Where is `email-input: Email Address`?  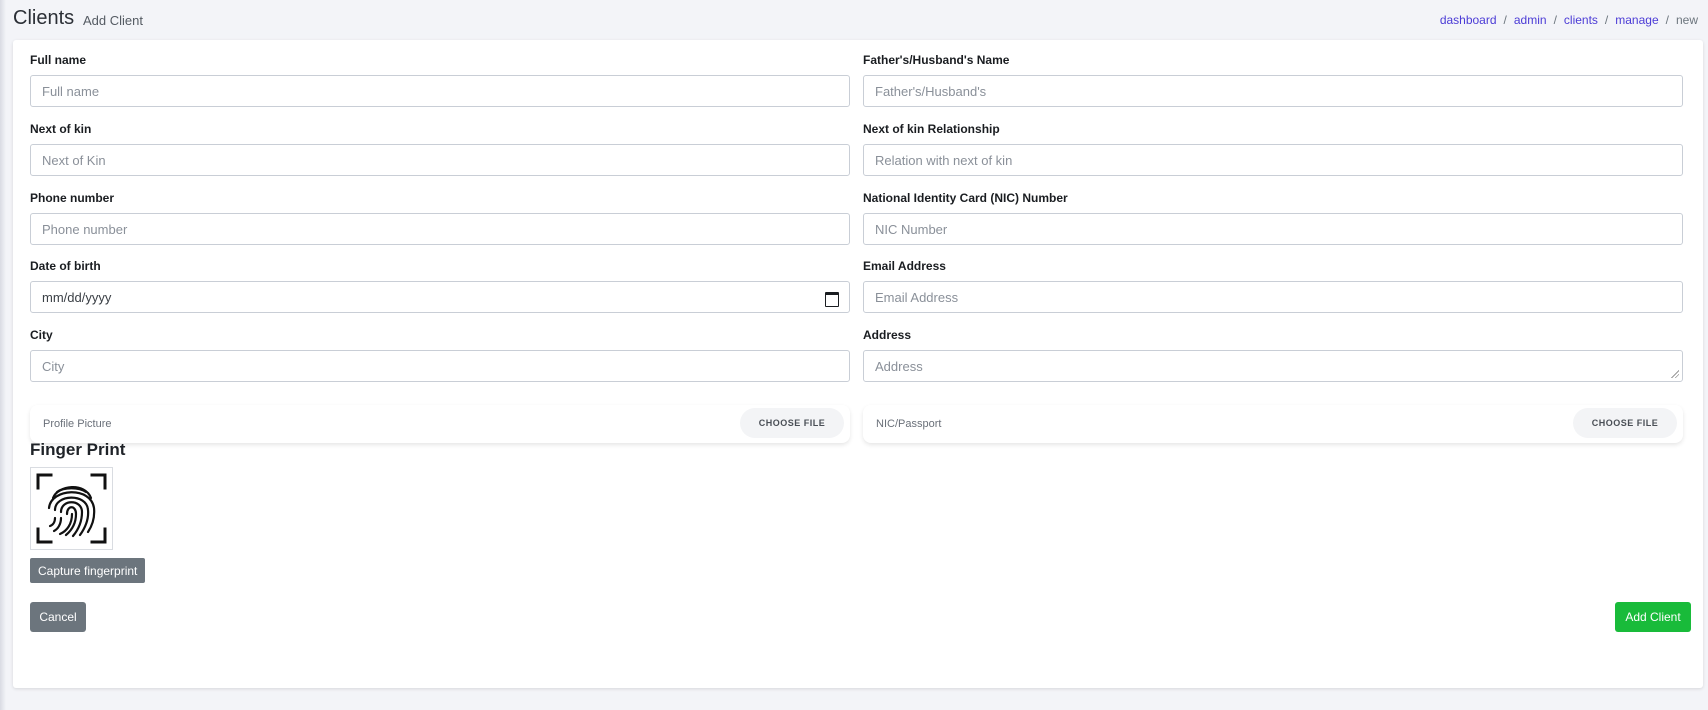 email-input: Email Address is located at coordinates (1273, 297).